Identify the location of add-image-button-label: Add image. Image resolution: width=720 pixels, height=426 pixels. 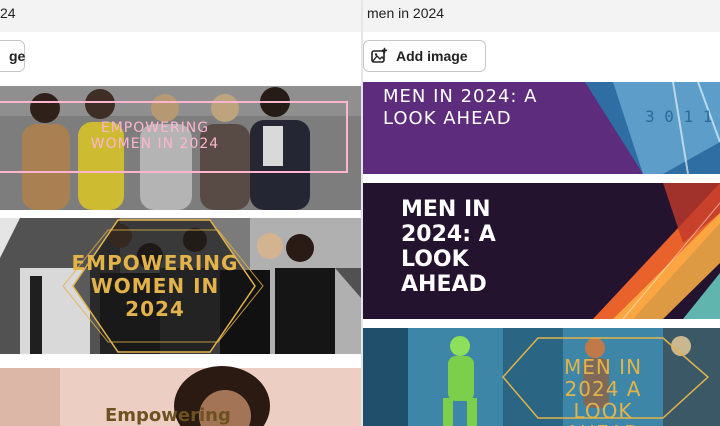
(432, 56).